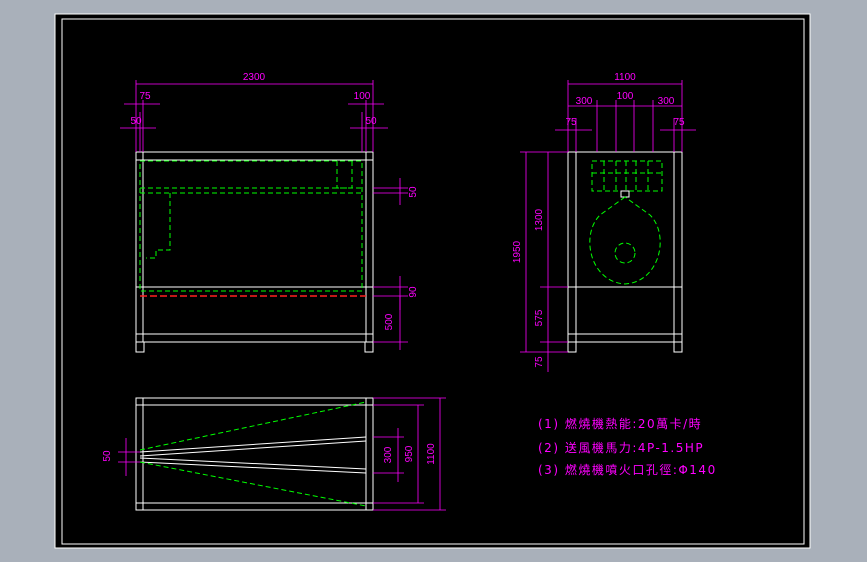  What do you see at coordinates (539, 362) in the screenshot?
I see `side-height-75: 75` at bounding box center [539, 362].